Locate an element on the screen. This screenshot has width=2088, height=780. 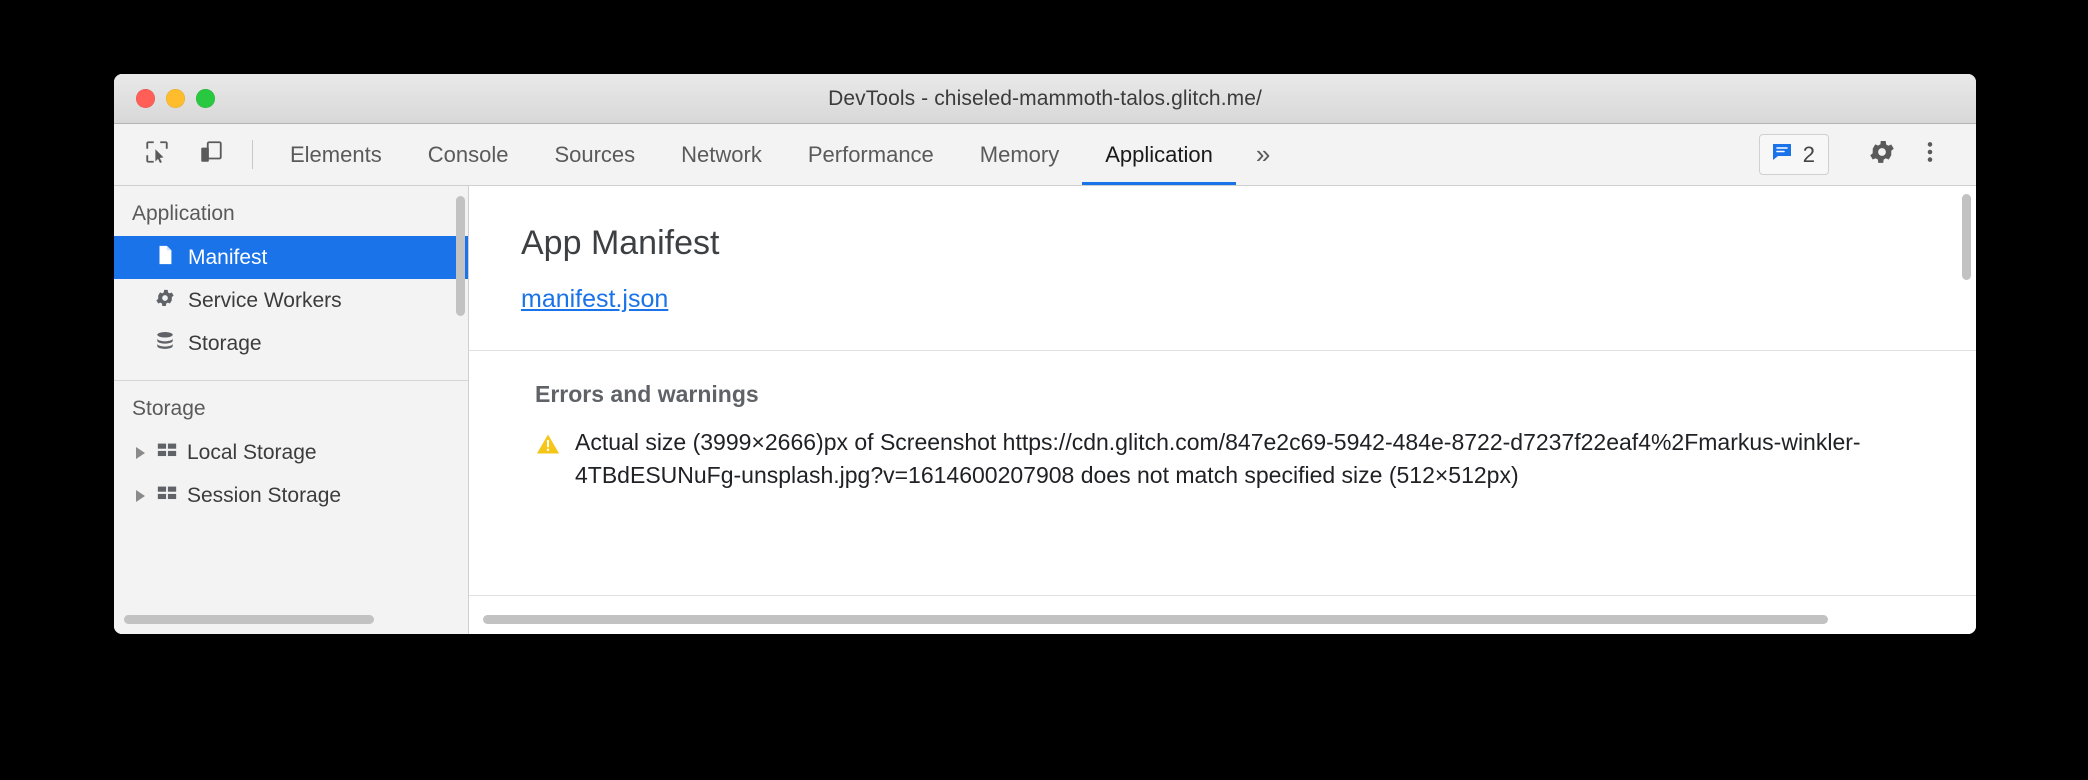
sidebar-item-manifest: Manifest is located at coordinates (291, 257).